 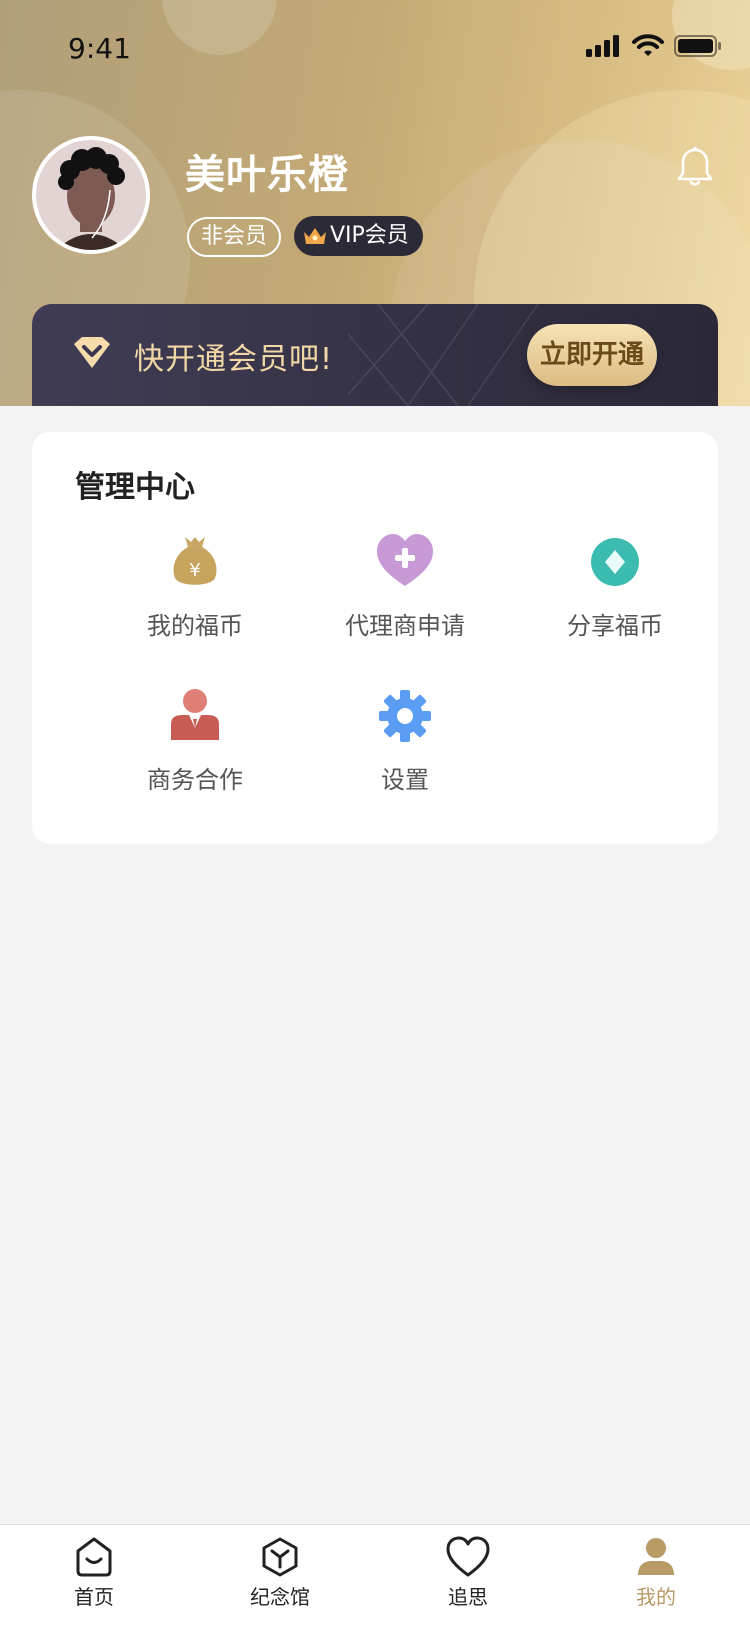 I want to click on diamond-coin-icon, so click(x=615, y=562).